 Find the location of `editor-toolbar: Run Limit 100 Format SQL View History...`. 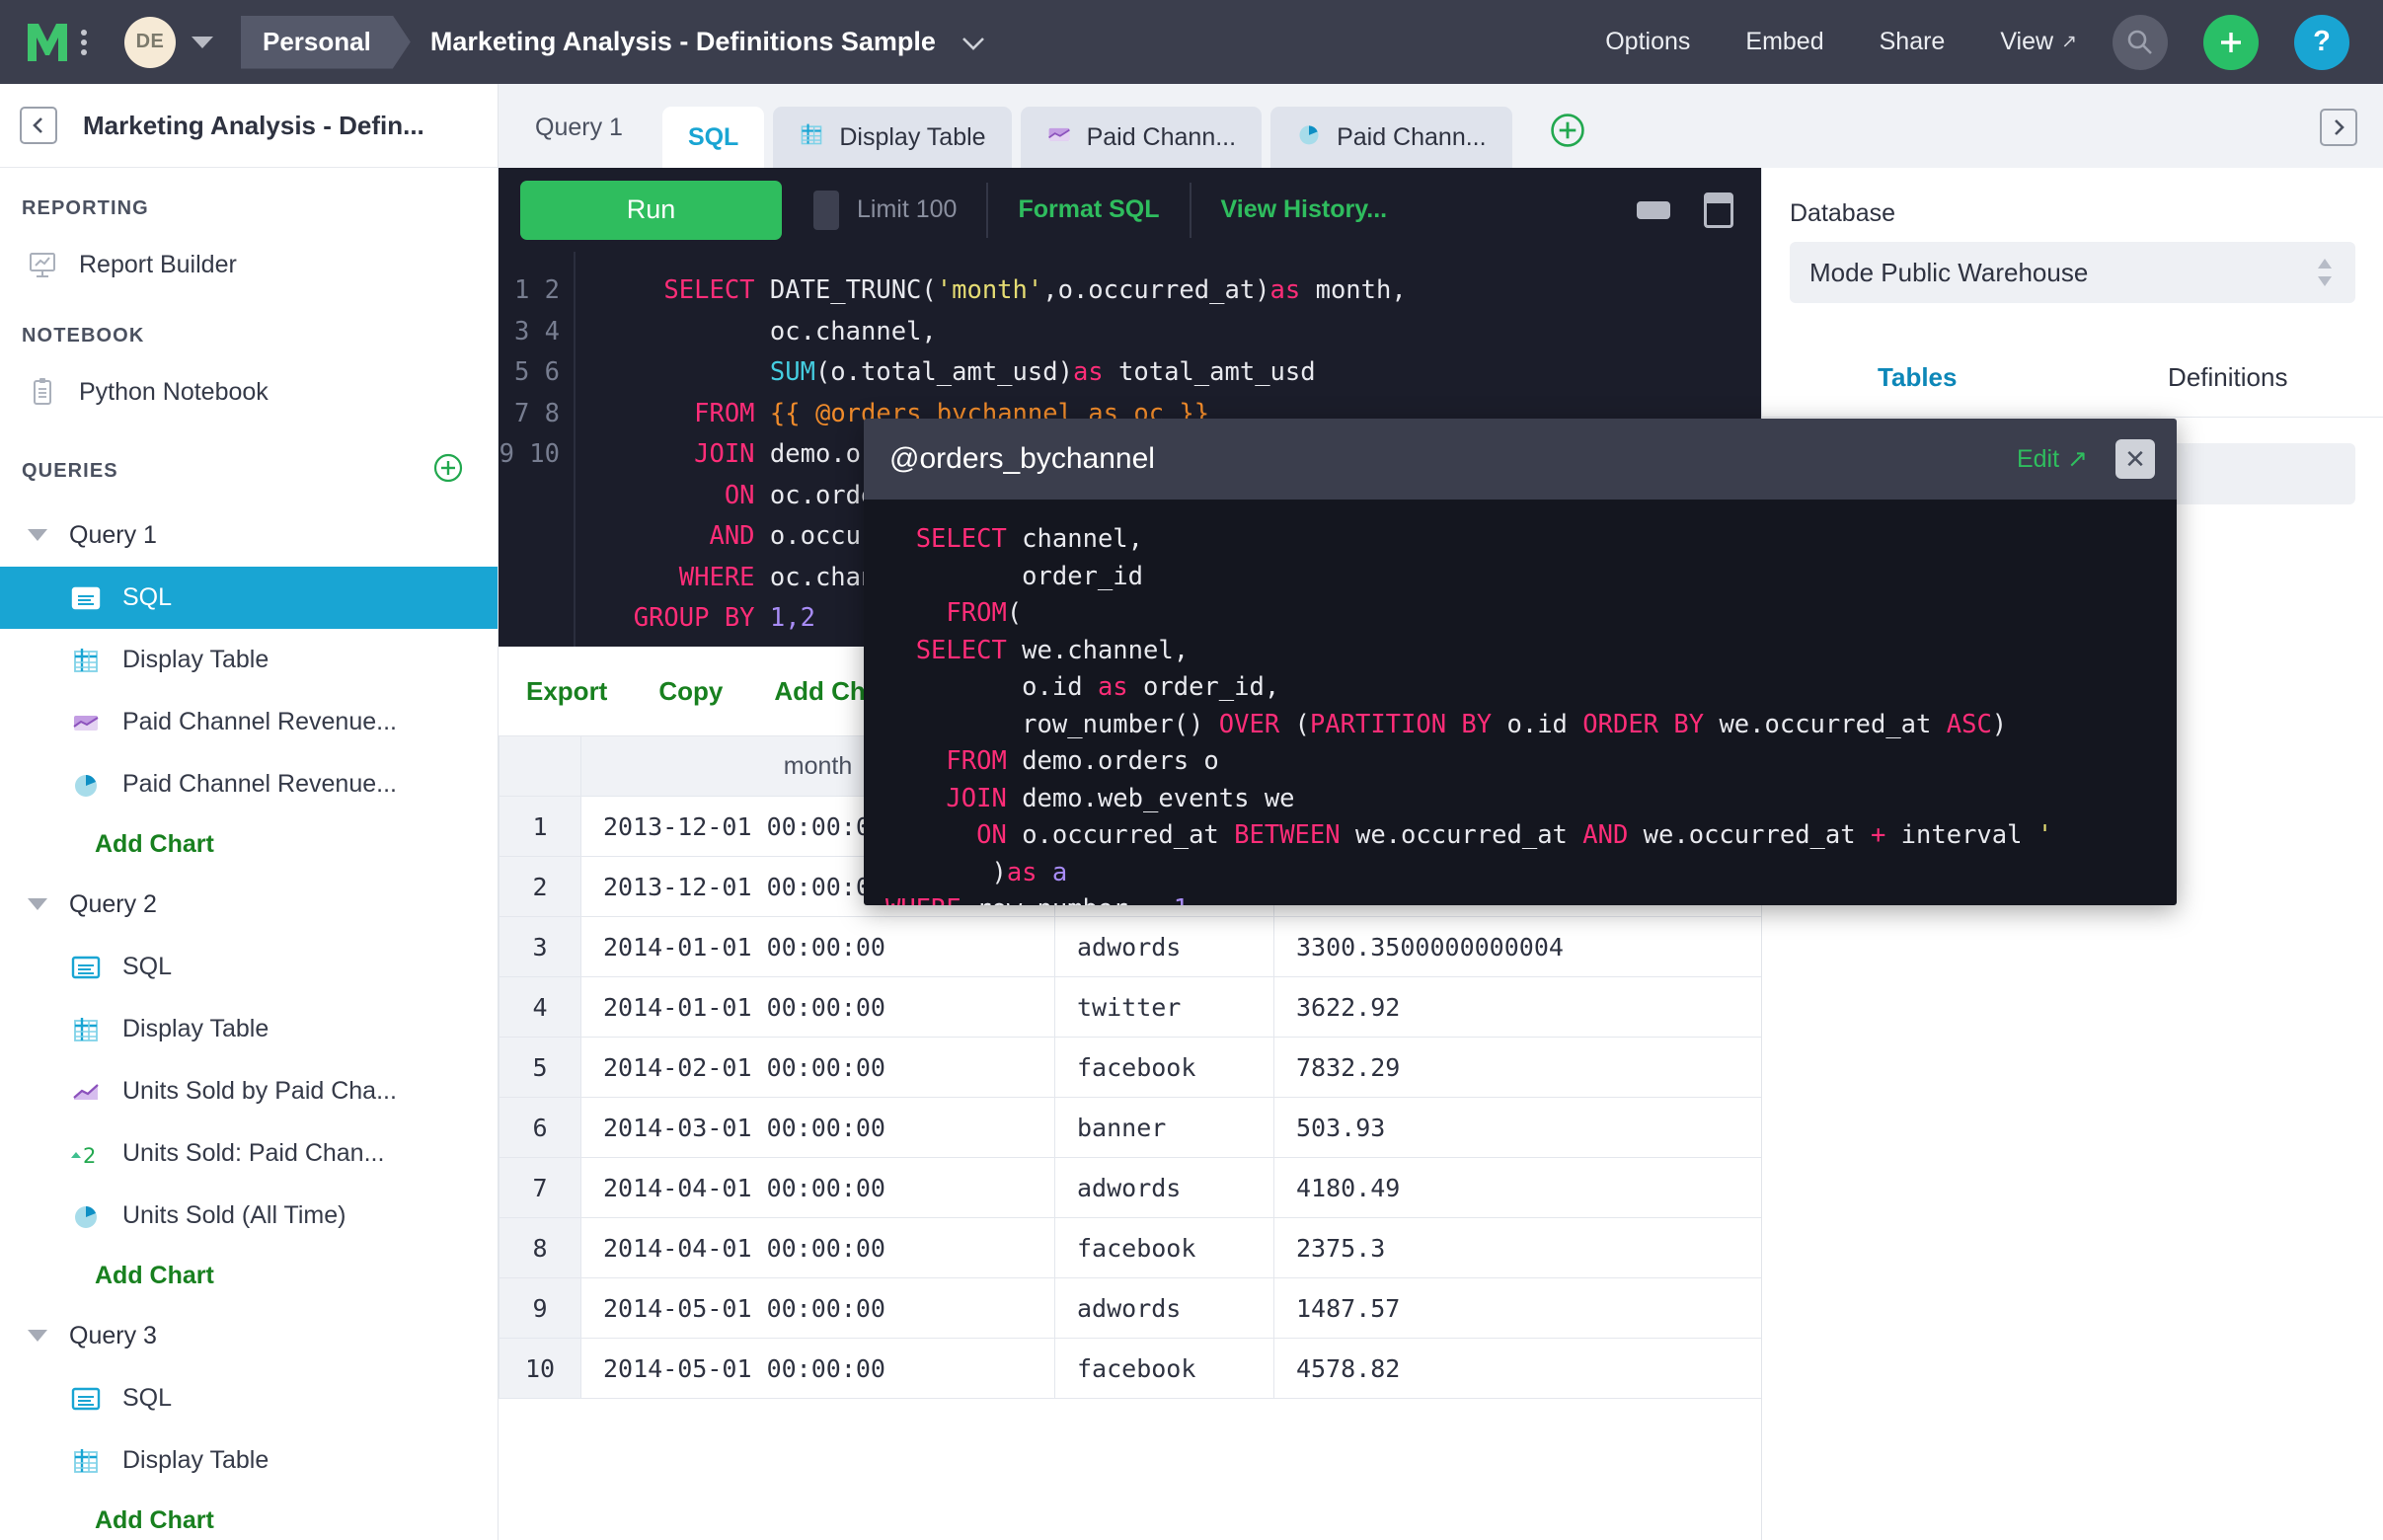

editor-toolbar: Run Limit 100 Format SQL View History... is located at coordinates (1130, 210).